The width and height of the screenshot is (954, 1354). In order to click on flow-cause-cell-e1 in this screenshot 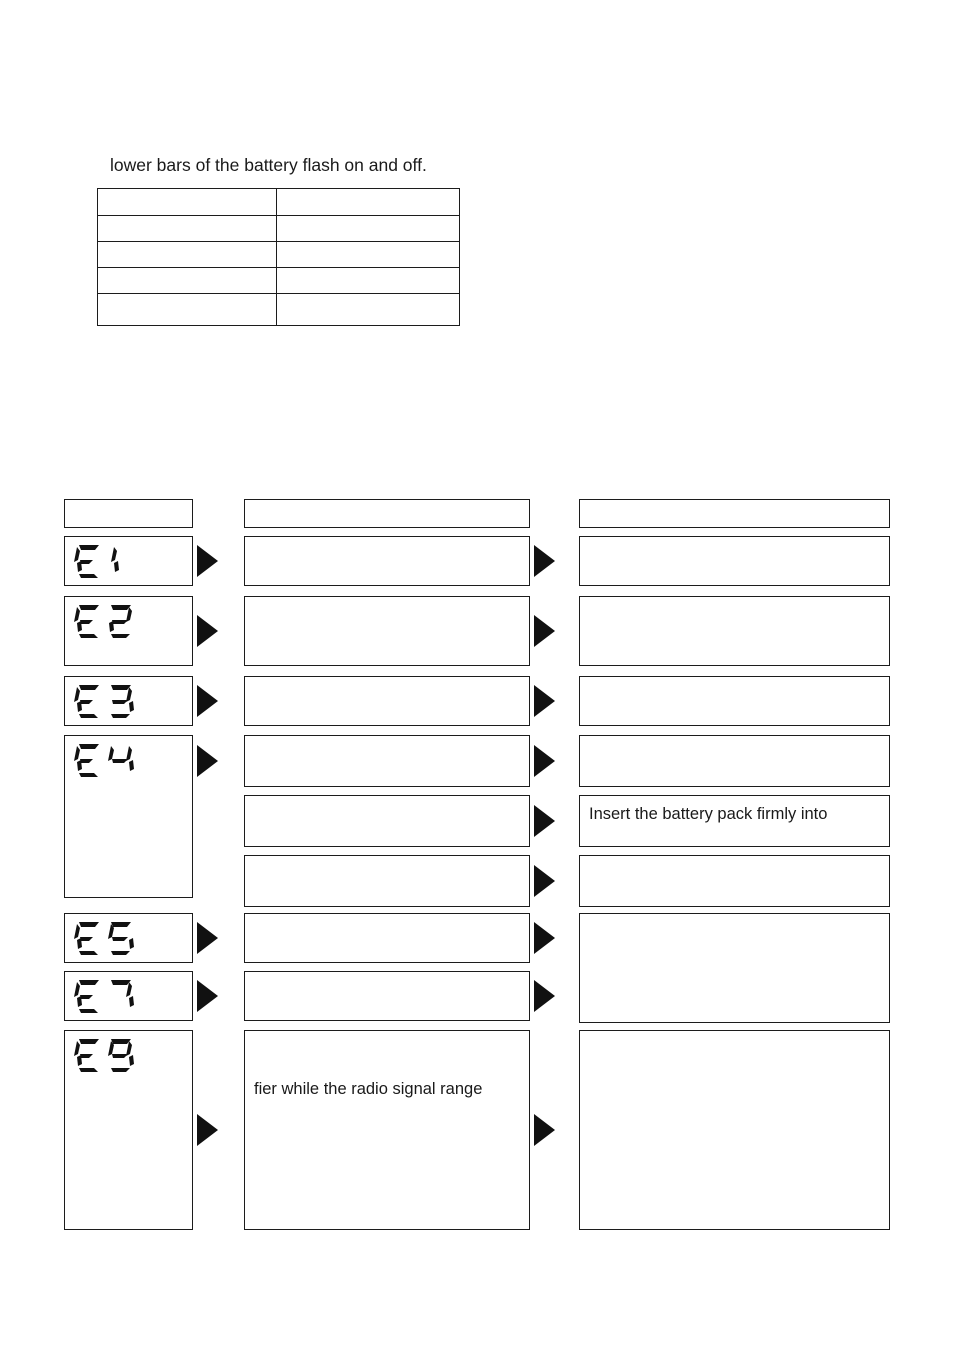, I will do `click(387, 561)`.